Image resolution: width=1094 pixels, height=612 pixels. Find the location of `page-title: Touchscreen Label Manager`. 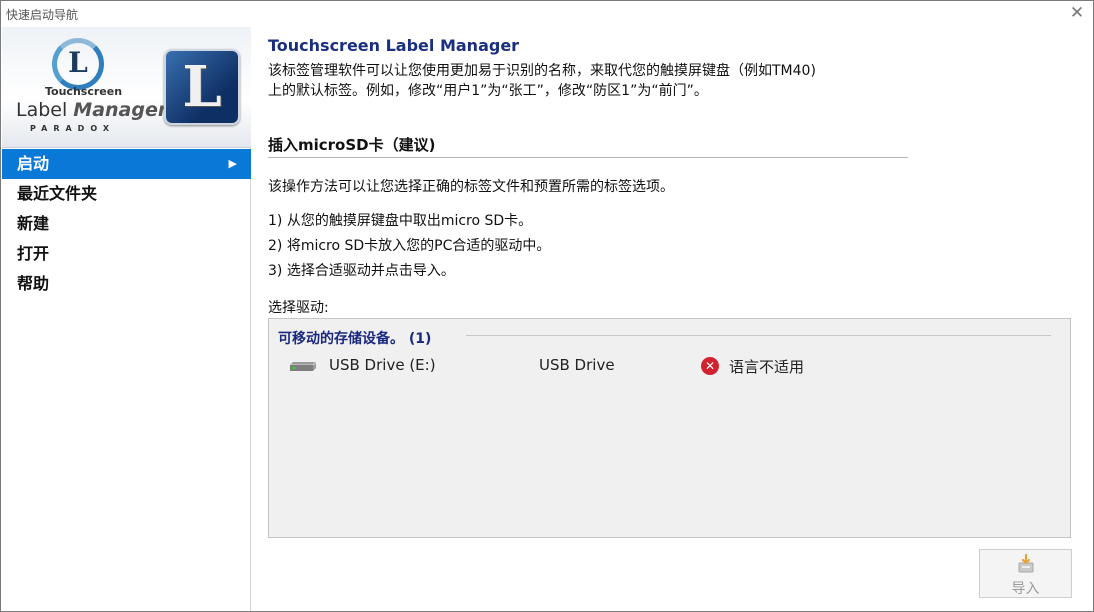

page-title: Touchscreen Label Manager is located at coordinates (394, 45).